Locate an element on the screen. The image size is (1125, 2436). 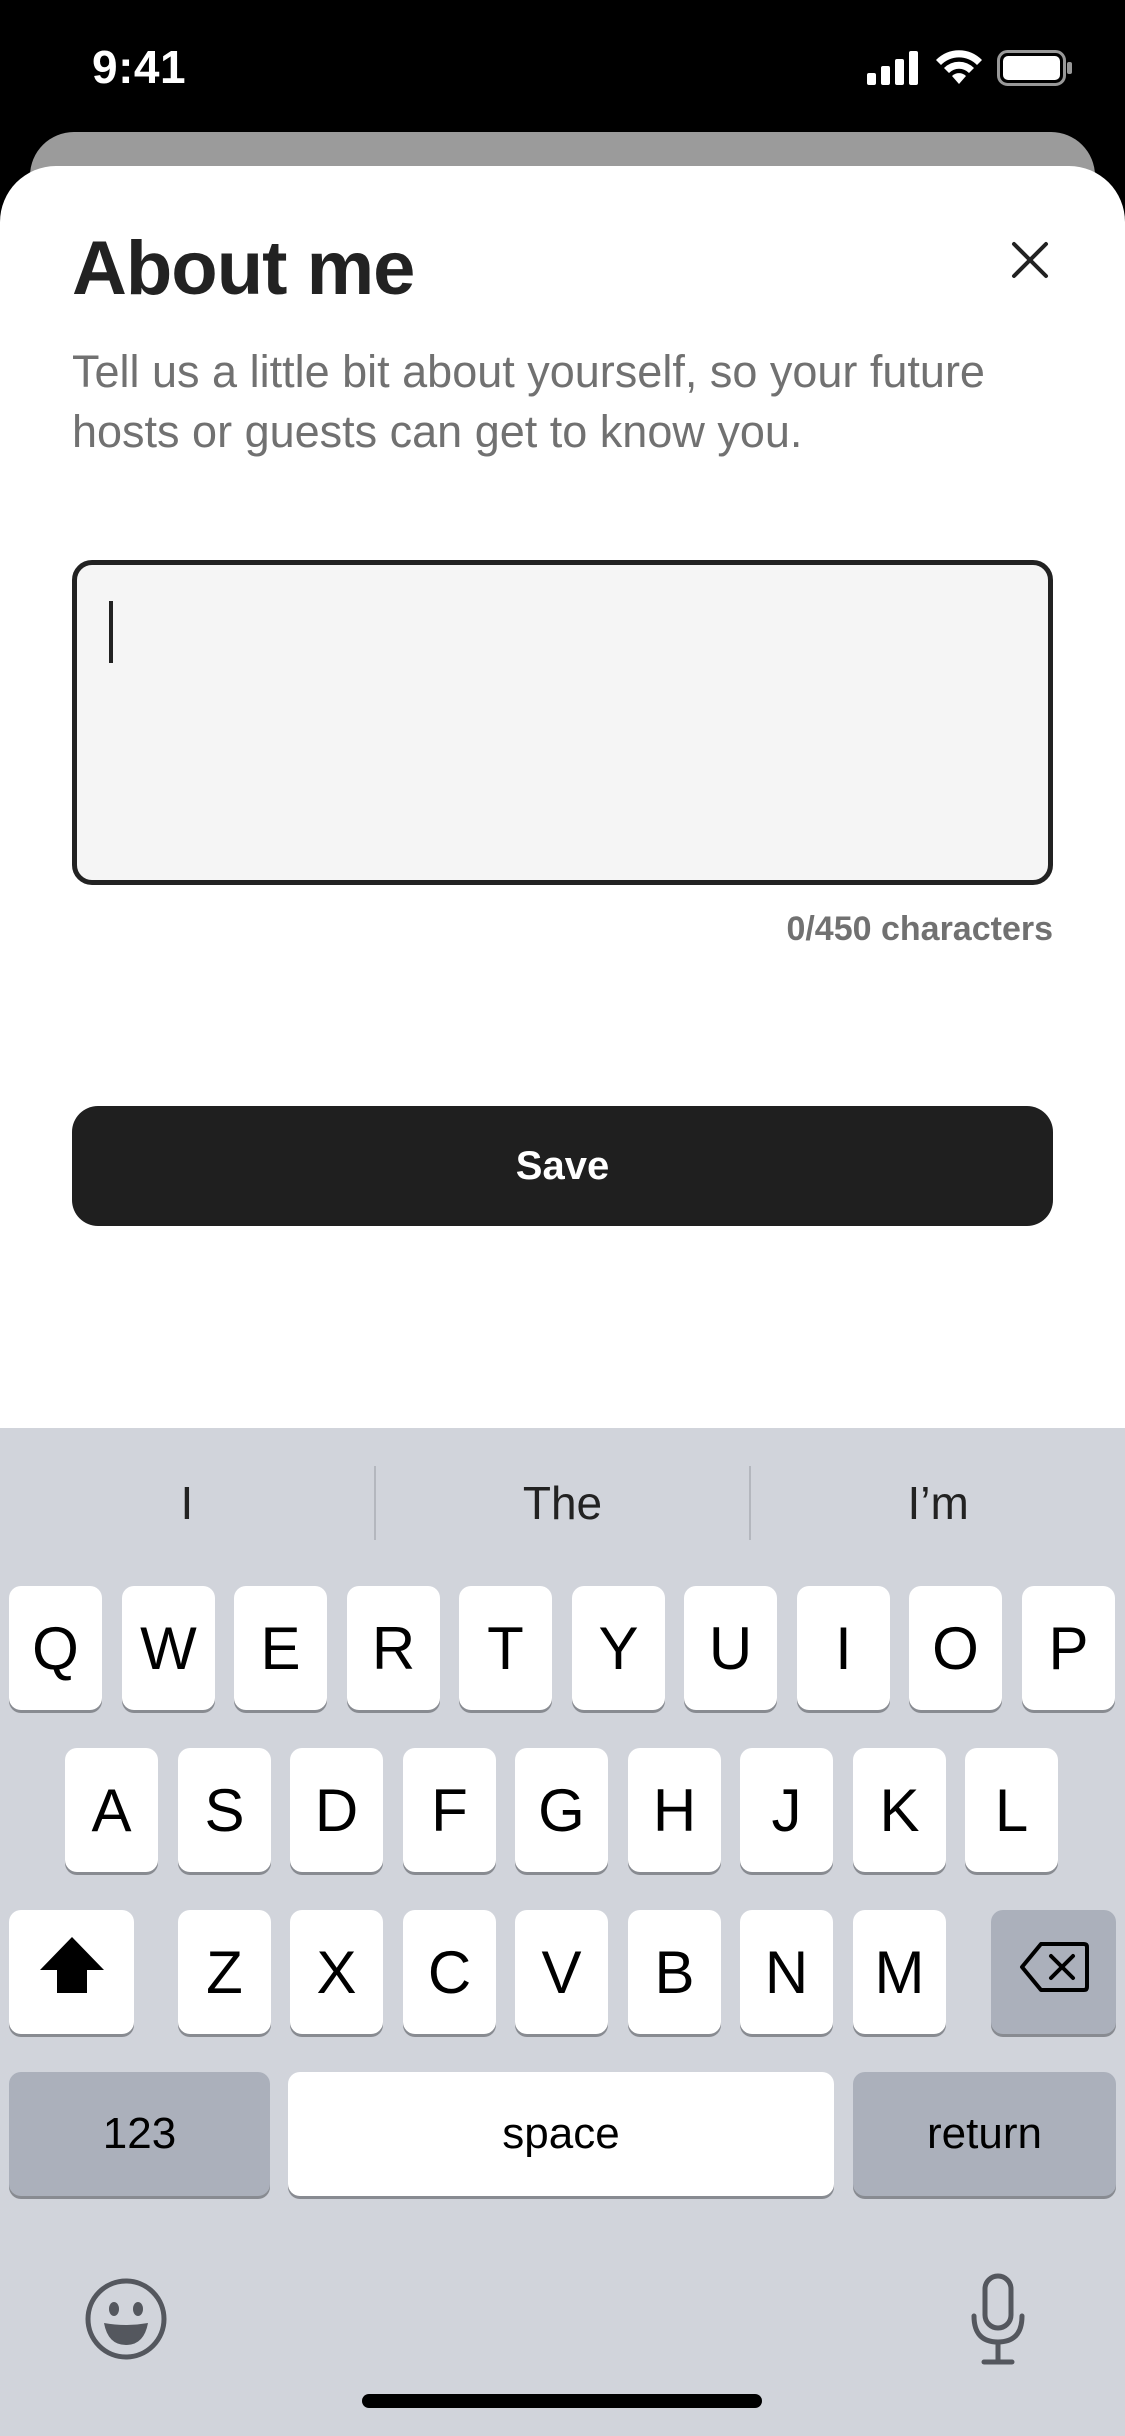
suggestion-item: I is located at coordinates (187, 1503).